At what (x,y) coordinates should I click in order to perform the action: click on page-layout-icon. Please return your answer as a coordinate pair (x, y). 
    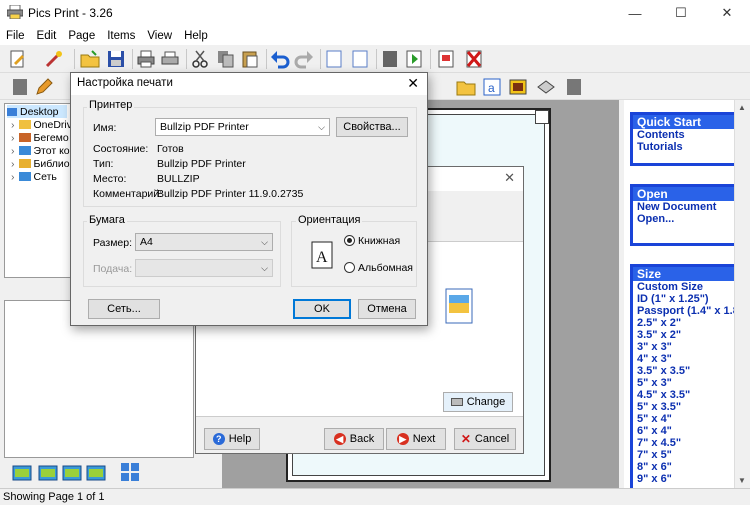
    Looking at the image, I should click on (446, 59).